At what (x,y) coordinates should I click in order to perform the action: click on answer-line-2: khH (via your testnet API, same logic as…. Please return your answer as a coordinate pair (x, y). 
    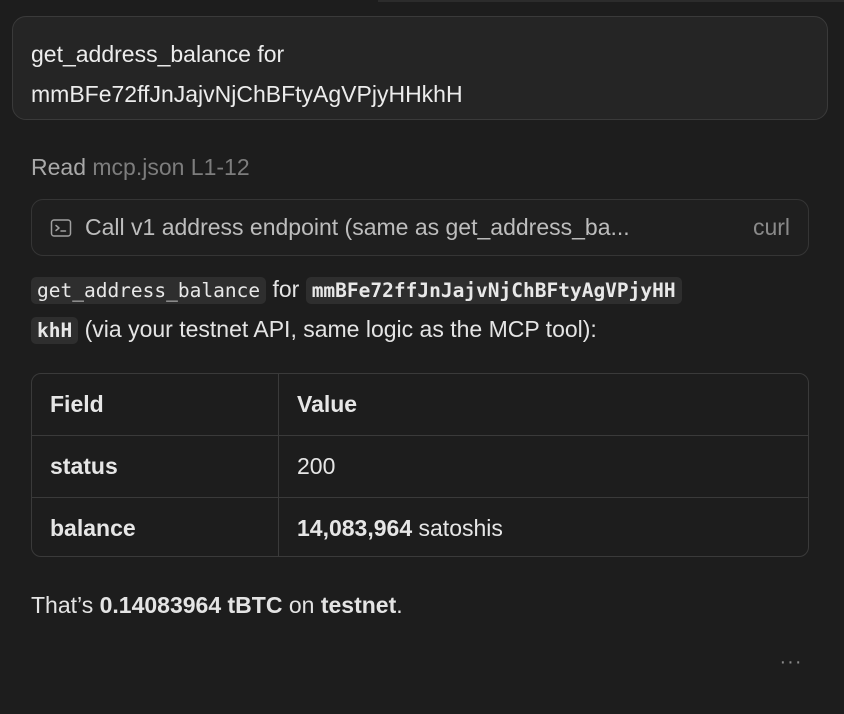
    Looking at the image, I should click on (421, 330).